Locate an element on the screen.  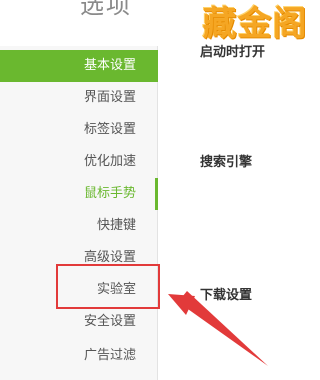
annotation-arrow-icon is located at coordinates (218, 328).